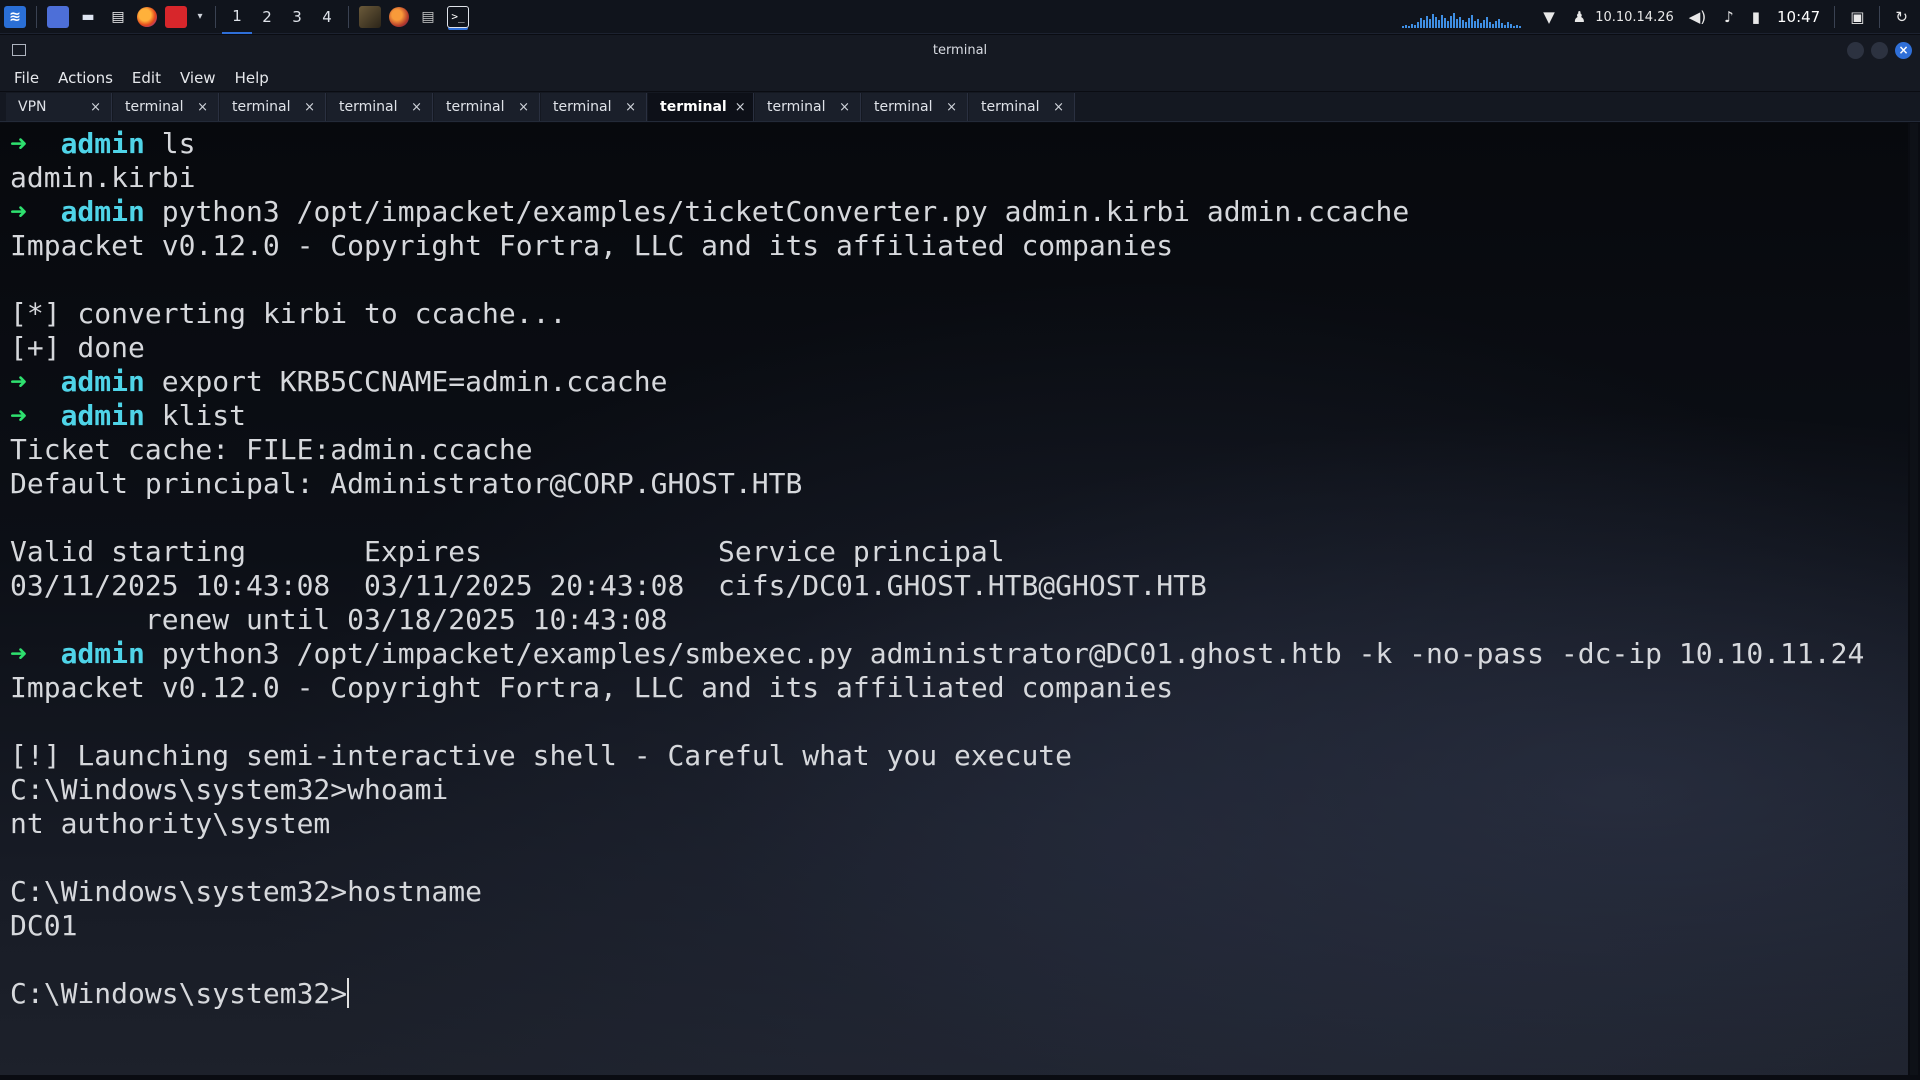  I want to click on text-editor-icon: ▤, so click(118, 17).